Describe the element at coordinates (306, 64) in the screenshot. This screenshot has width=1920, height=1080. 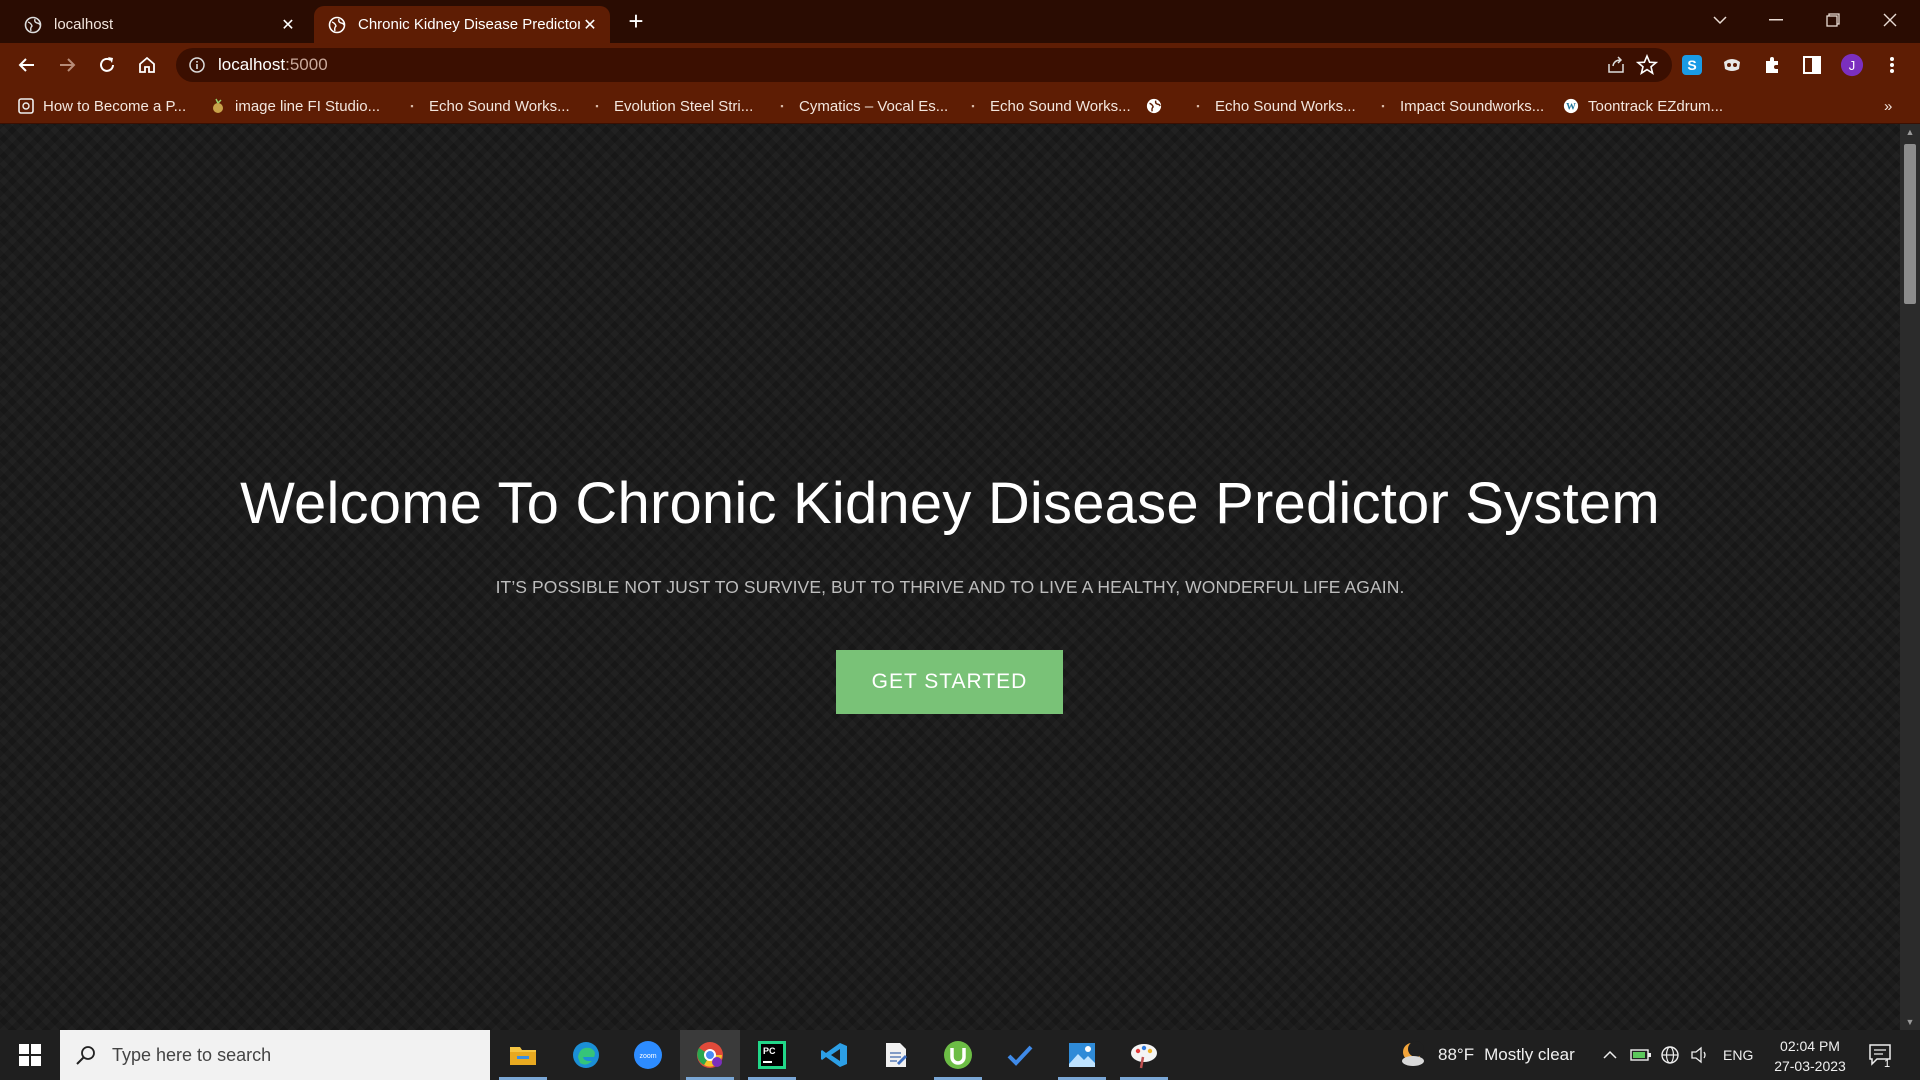
I see `url-port: :5000` at that location.